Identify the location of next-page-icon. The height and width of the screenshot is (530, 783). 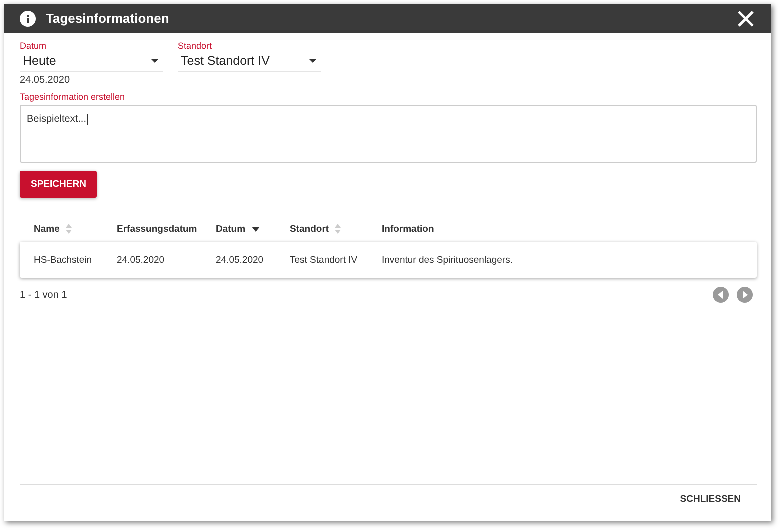
(745, 295).